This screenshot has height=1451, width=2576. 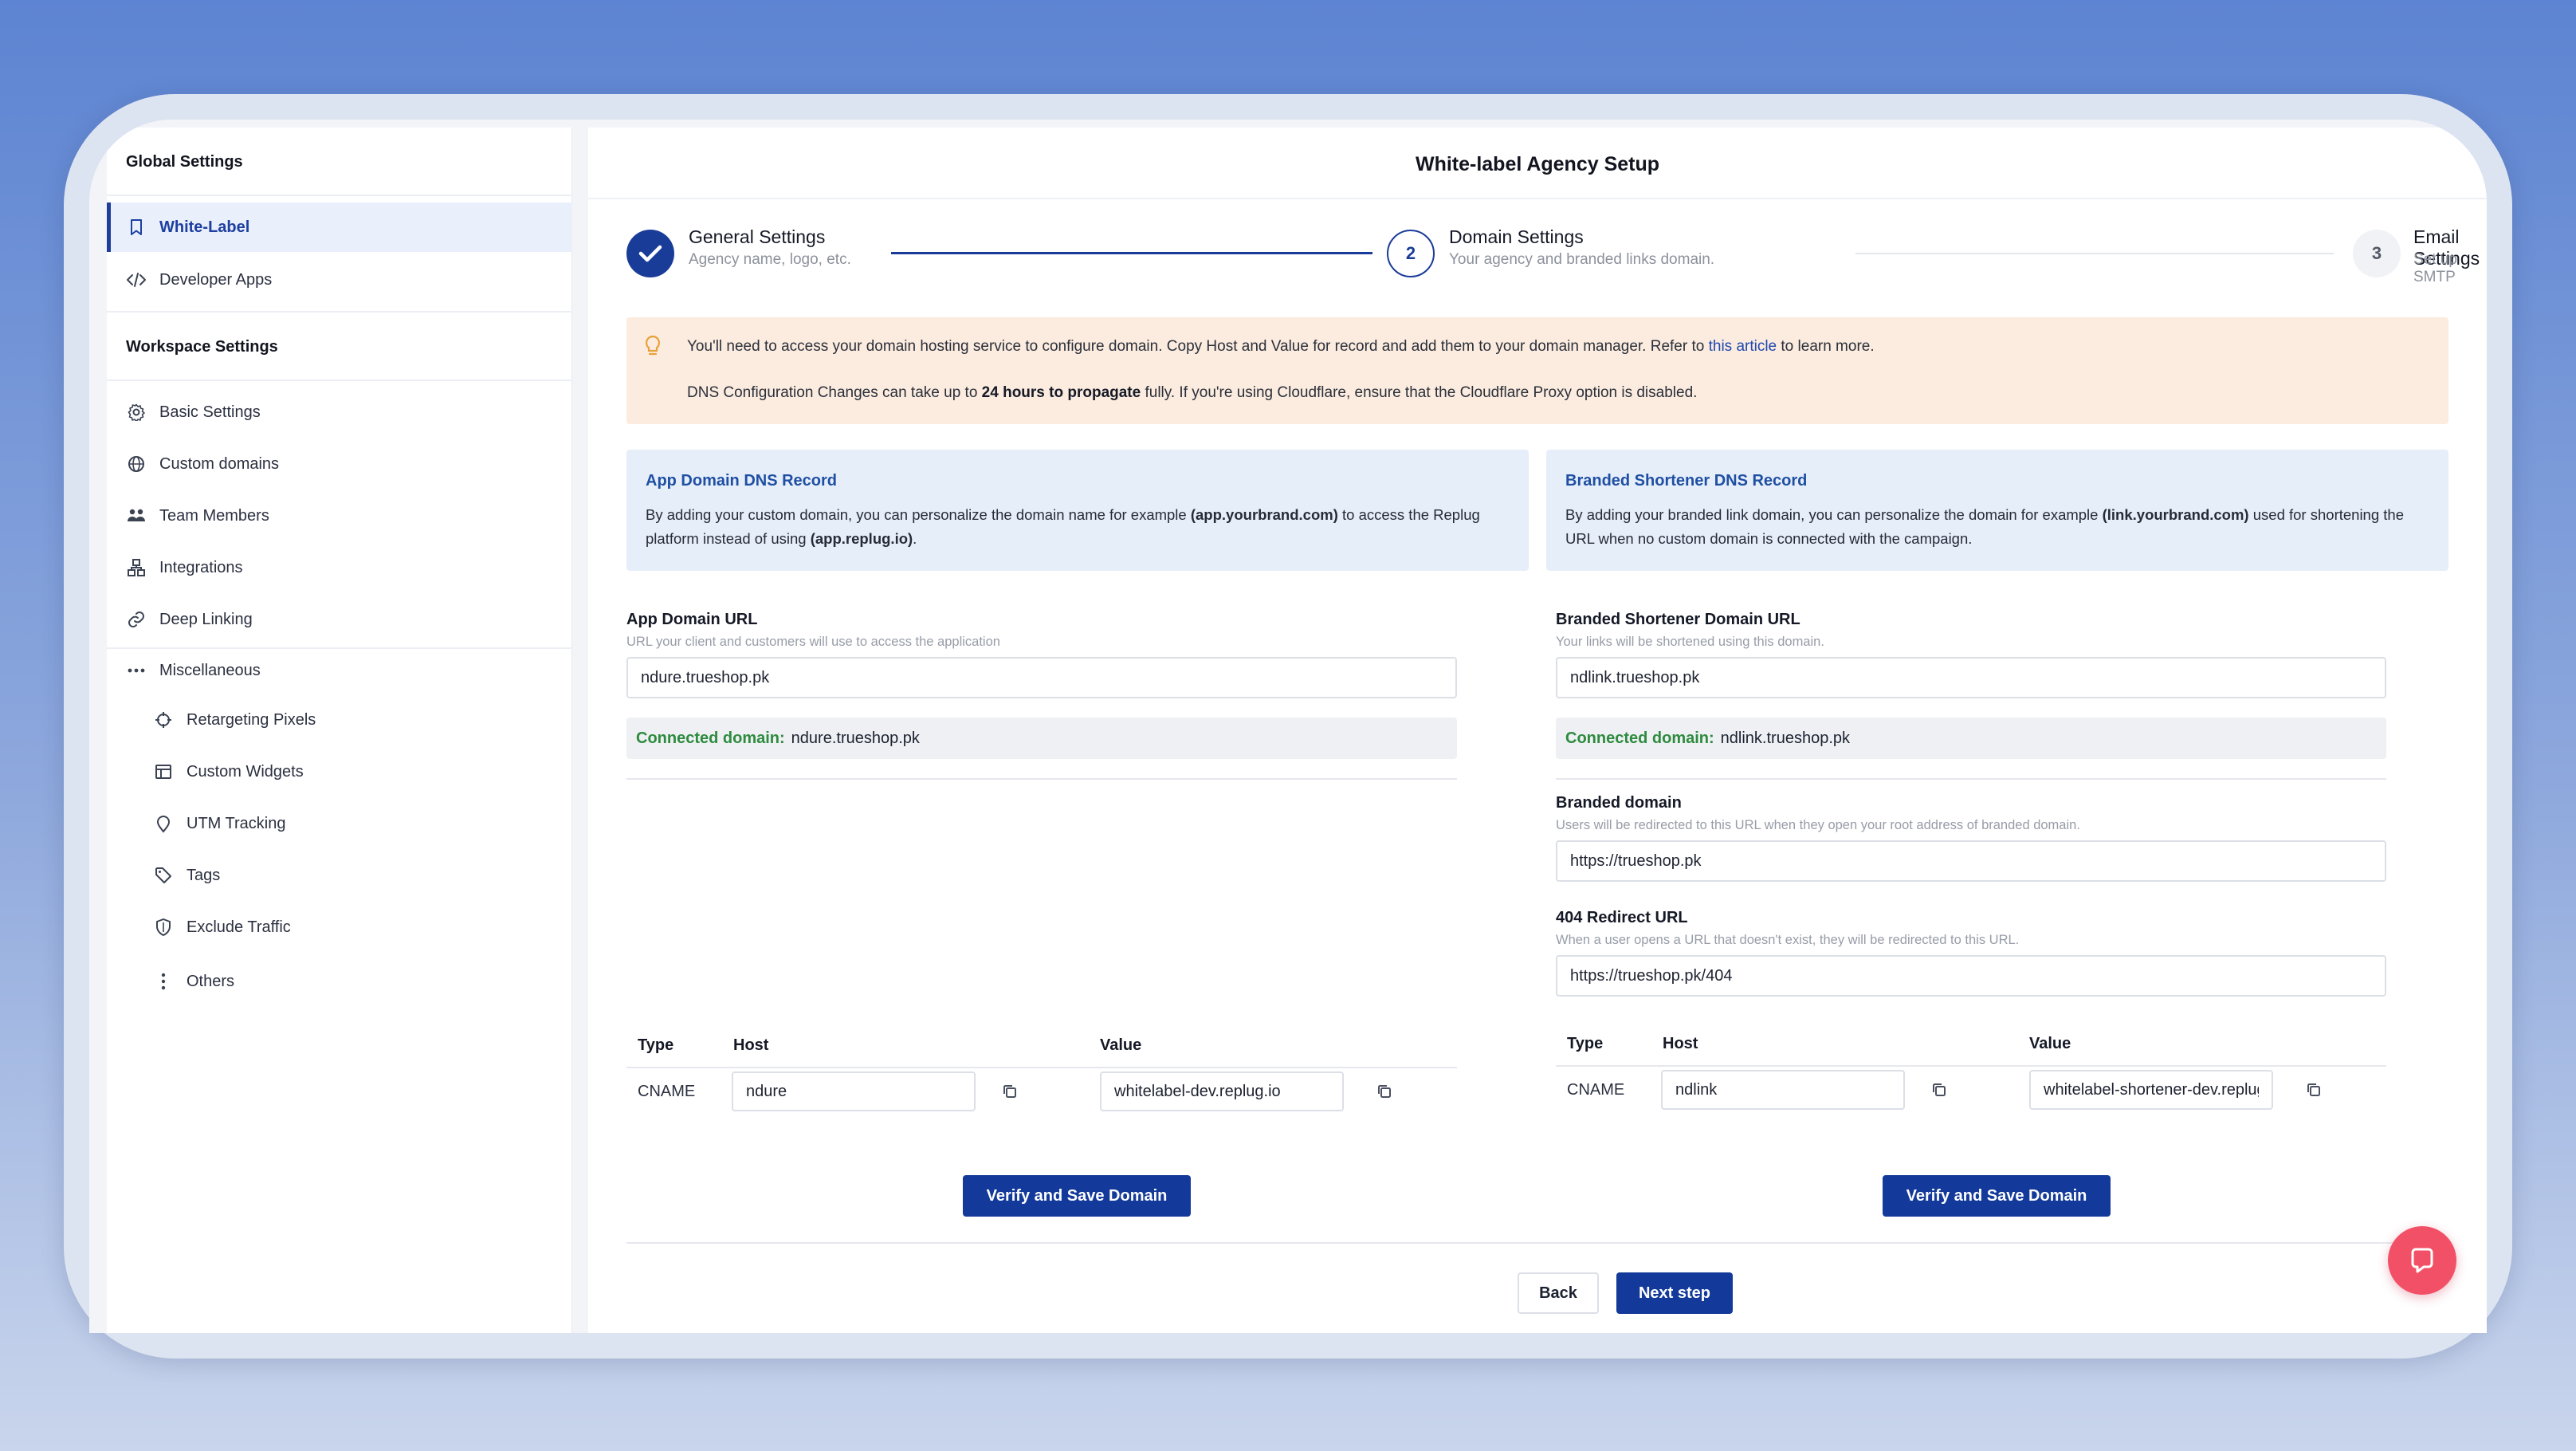 What do you see at coordinates (1558, 1293) in the screenshot?
I see `back-button: Back` at bounding box center [1558, 1293].